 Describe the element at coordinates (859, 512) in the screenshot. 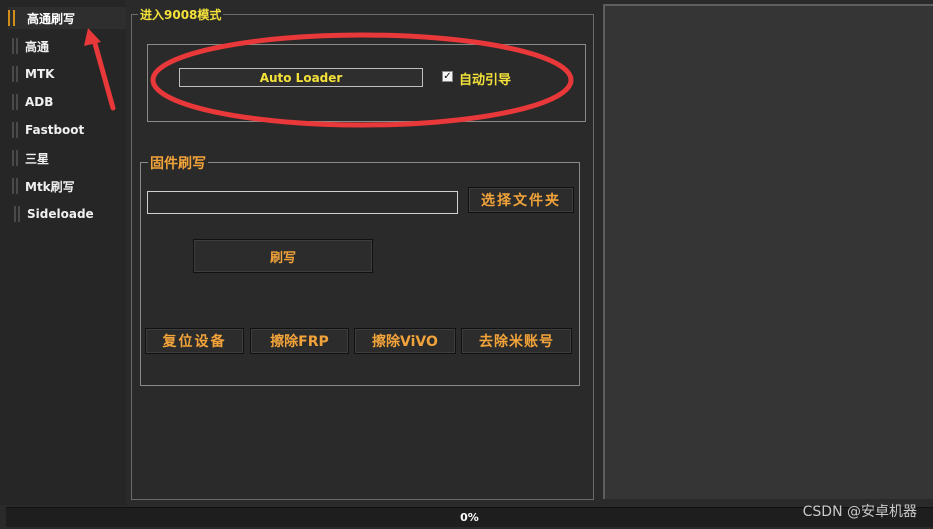

I see `watermark: CSDN @安卓机器` at that location.